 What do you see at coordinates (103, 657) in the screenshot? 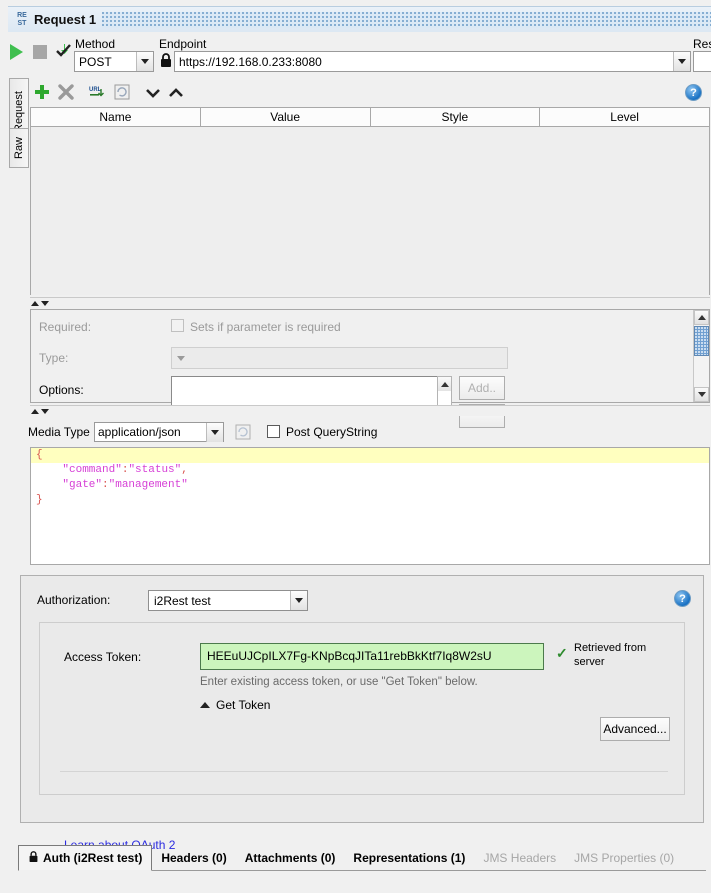
I see `access-token-label: Access Token:` at bounding box center [103, 657].